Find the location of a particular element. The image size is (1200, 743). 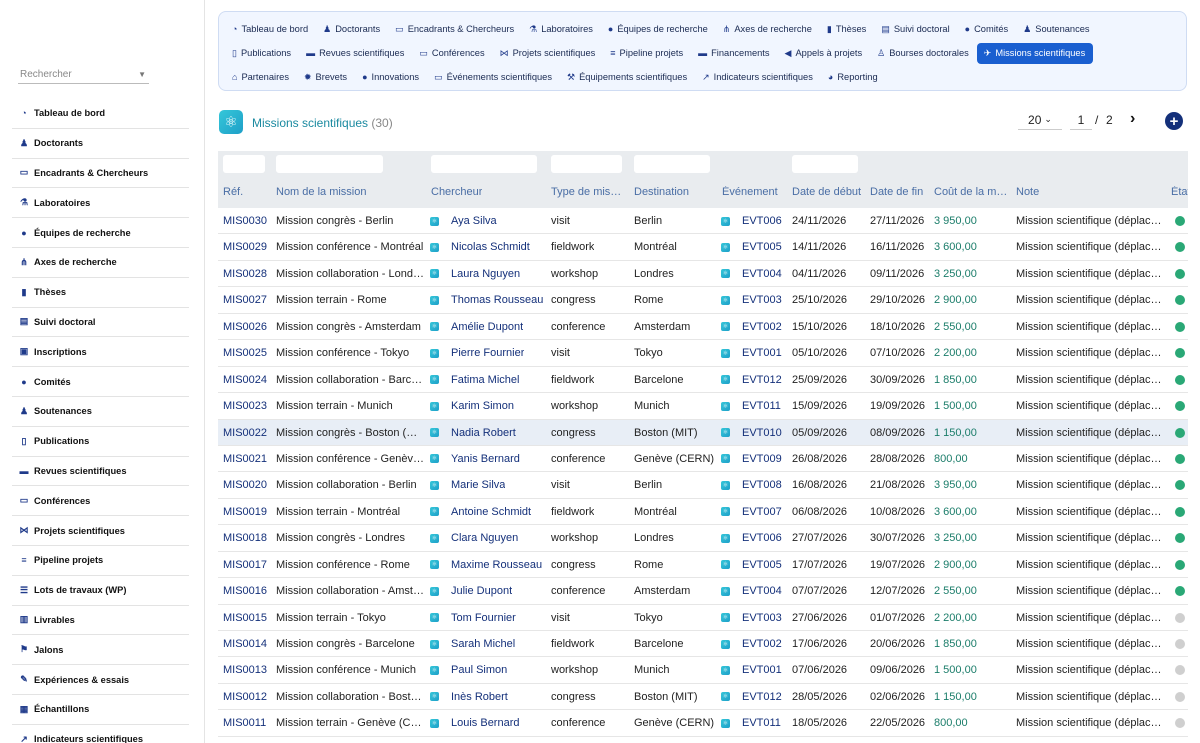

tab-publications: ▯ Publications is located at coordinates (262, 53).